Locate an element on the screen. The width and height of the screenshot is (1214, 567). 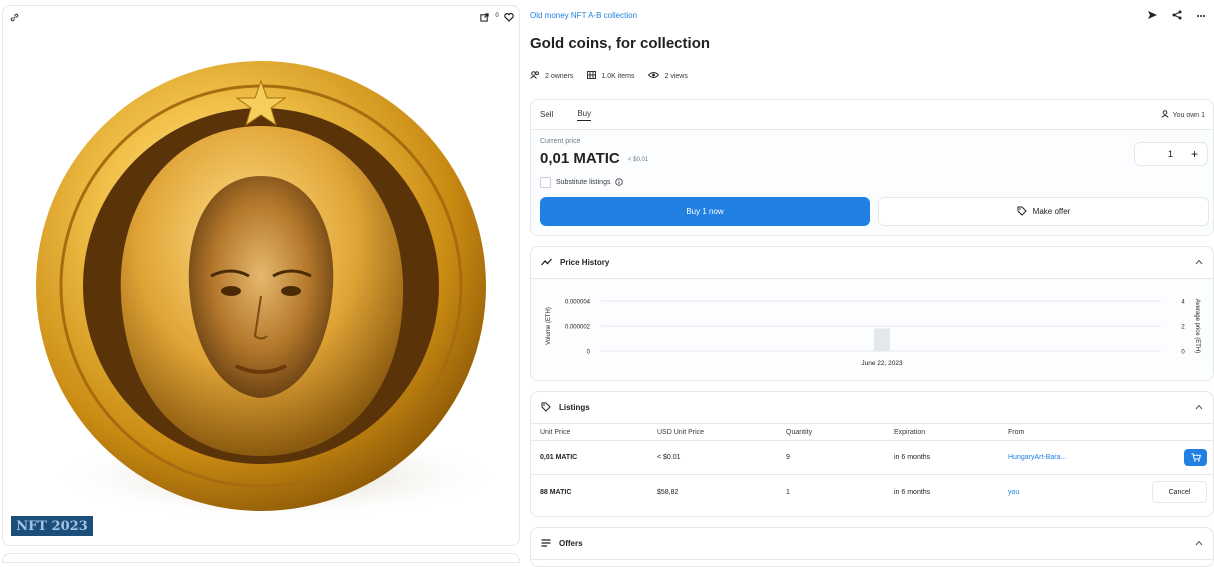
cart-icon is located at coordinates (1196, 457).